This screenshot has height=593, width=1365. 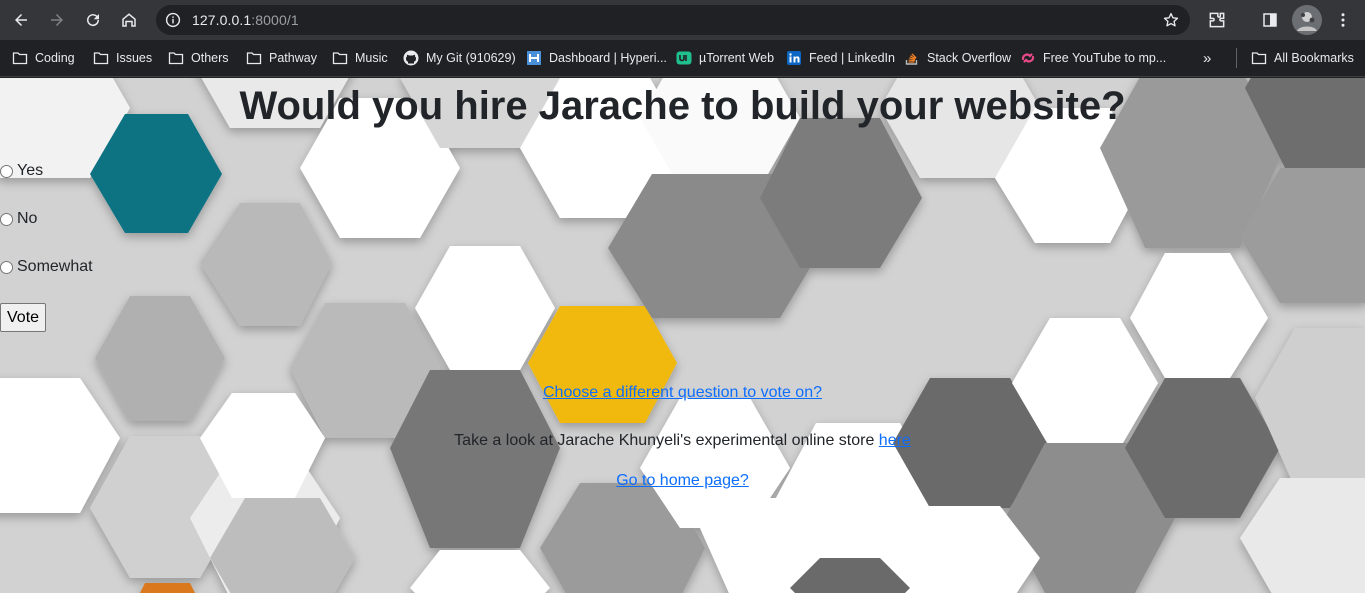 I want to click on bookmark-my-git: My Git (910629), so click(x=459, y=58).